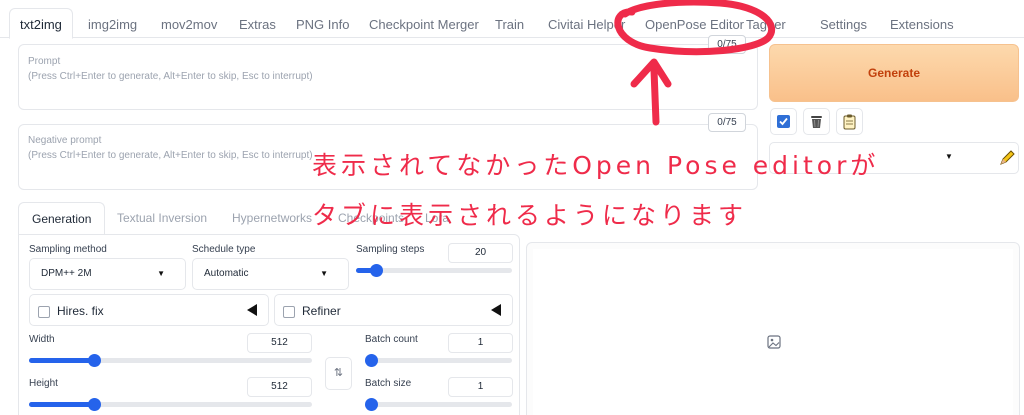 This screenshot has height=415, width=1024. What do you see at coordinates (655, 96) in the screenshot?
I see `arrow-shaft` at bounding box center [655, 96].